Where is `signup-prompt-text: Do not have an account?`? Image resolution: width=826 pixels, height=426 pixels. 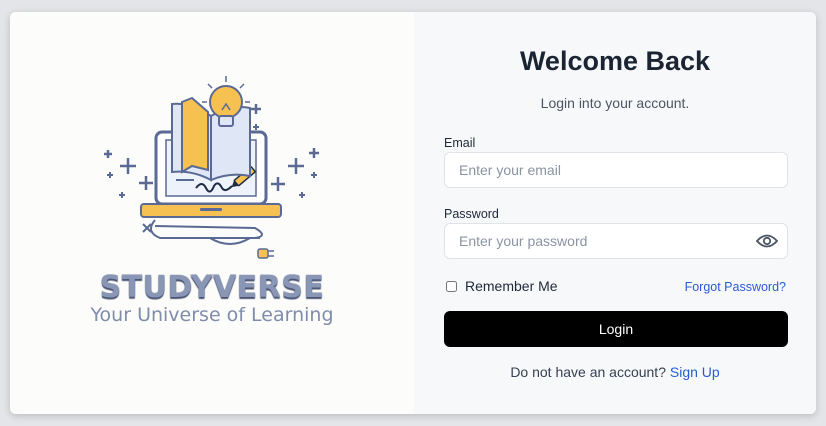
signup-prompt-text: Do not have an account? is located at coordinates (588, 372).